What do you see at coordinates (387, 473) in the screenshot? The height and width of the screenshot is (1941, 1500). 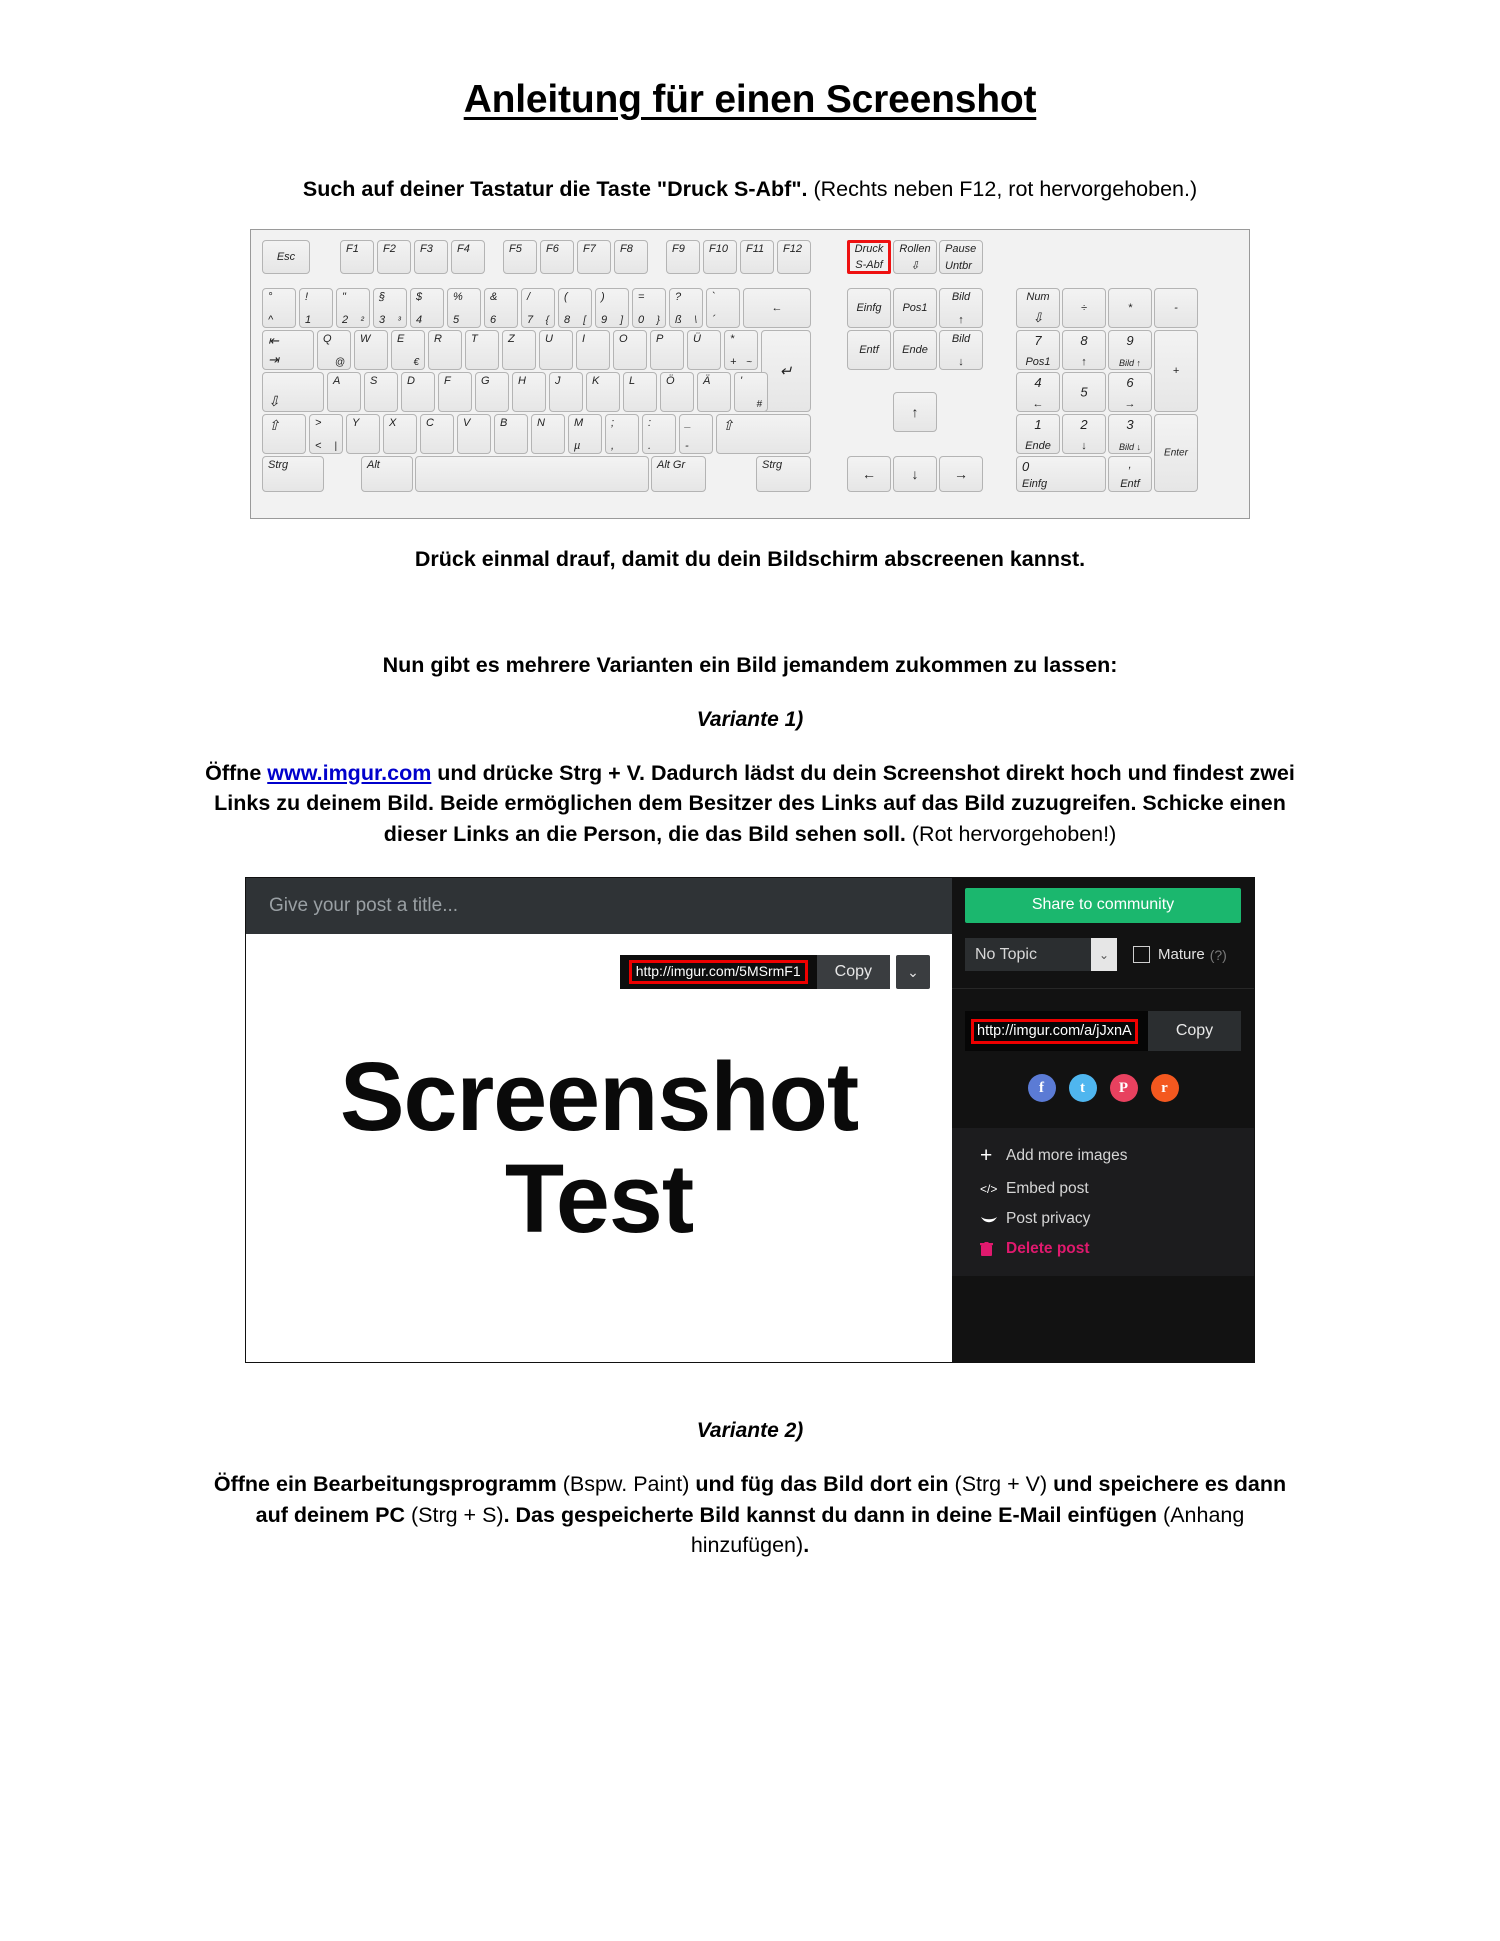 I see `key-alt-left: Alt` at bounding box center [387, 473].